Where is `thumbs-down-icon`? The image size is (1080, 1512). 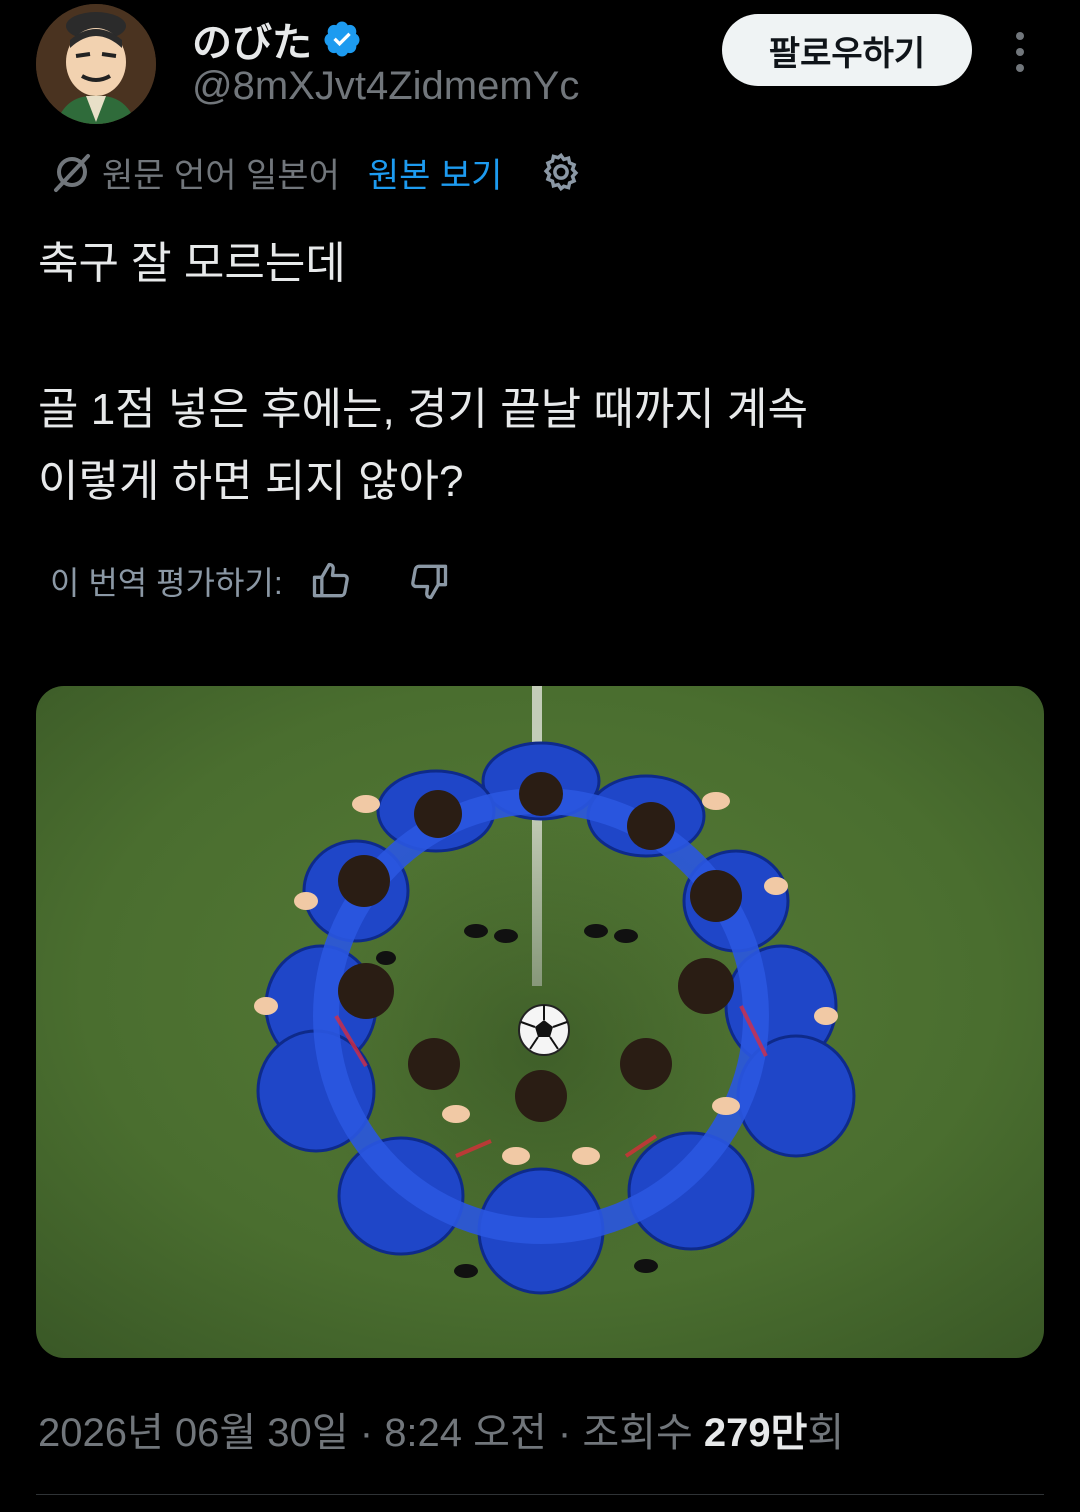 thumbs-down-icon is located at coordinates (429, 581).